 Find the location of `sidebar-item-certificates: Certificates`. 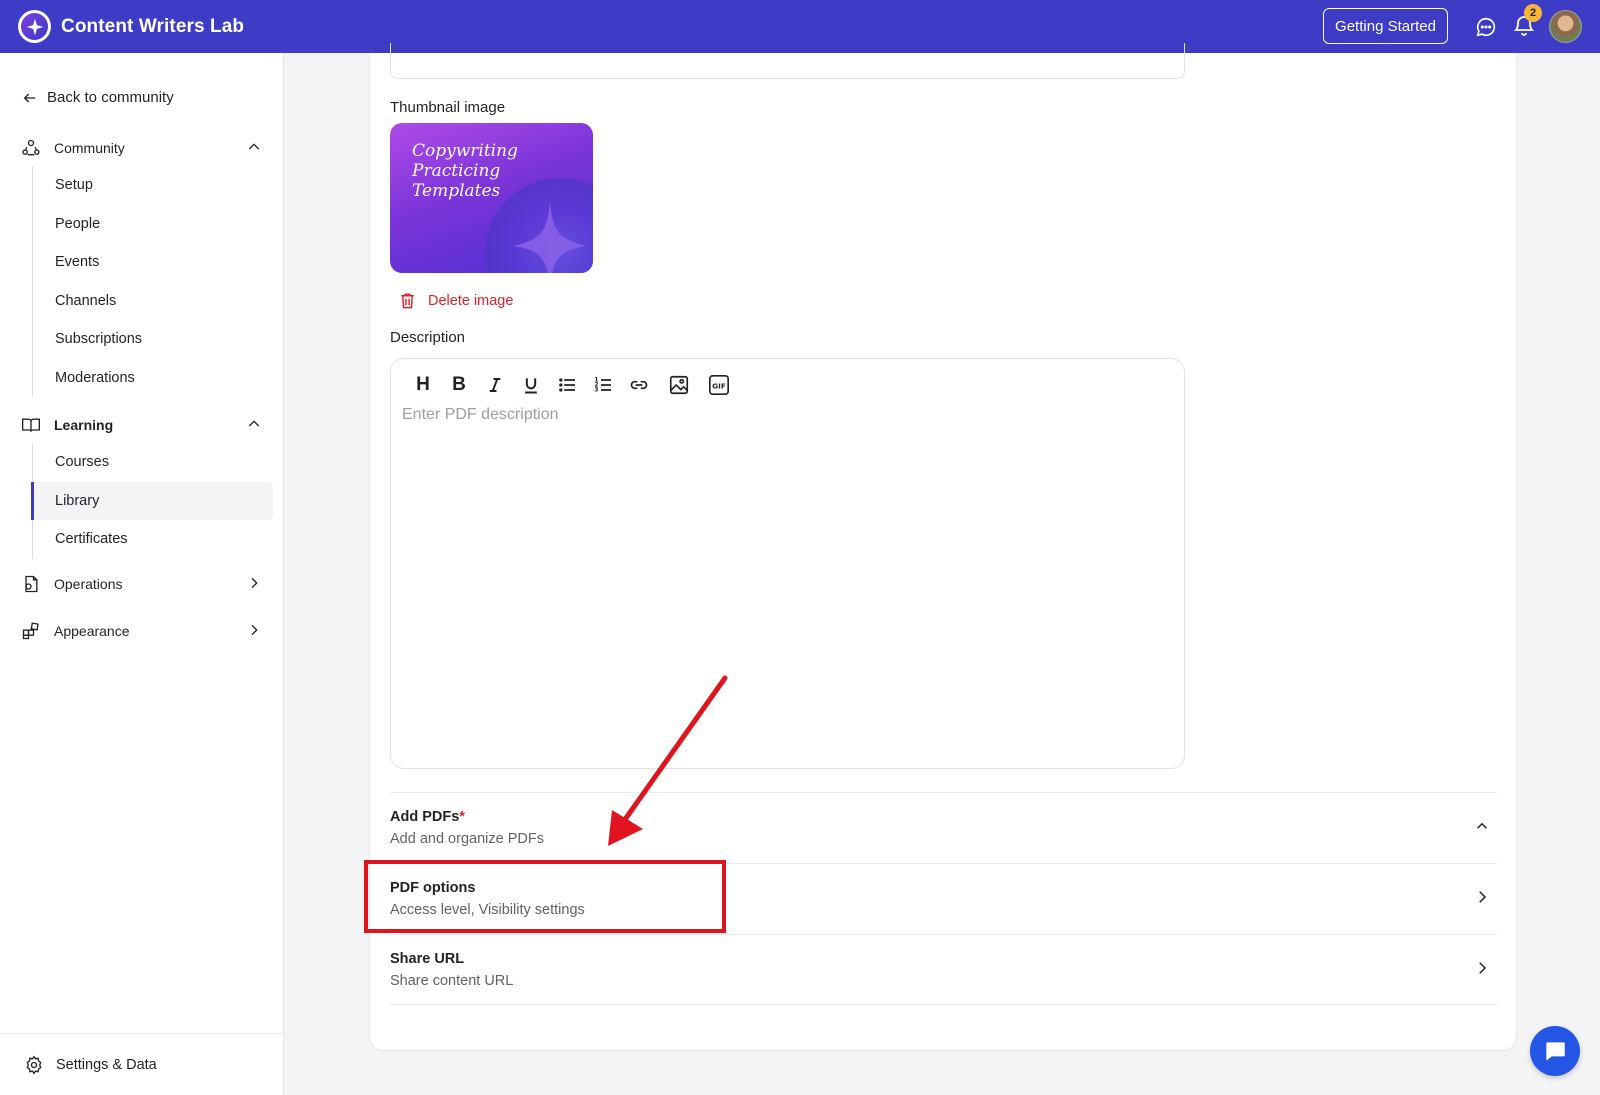

sidebar-item-certificates: Certificates is located at coordinates (153, 539).